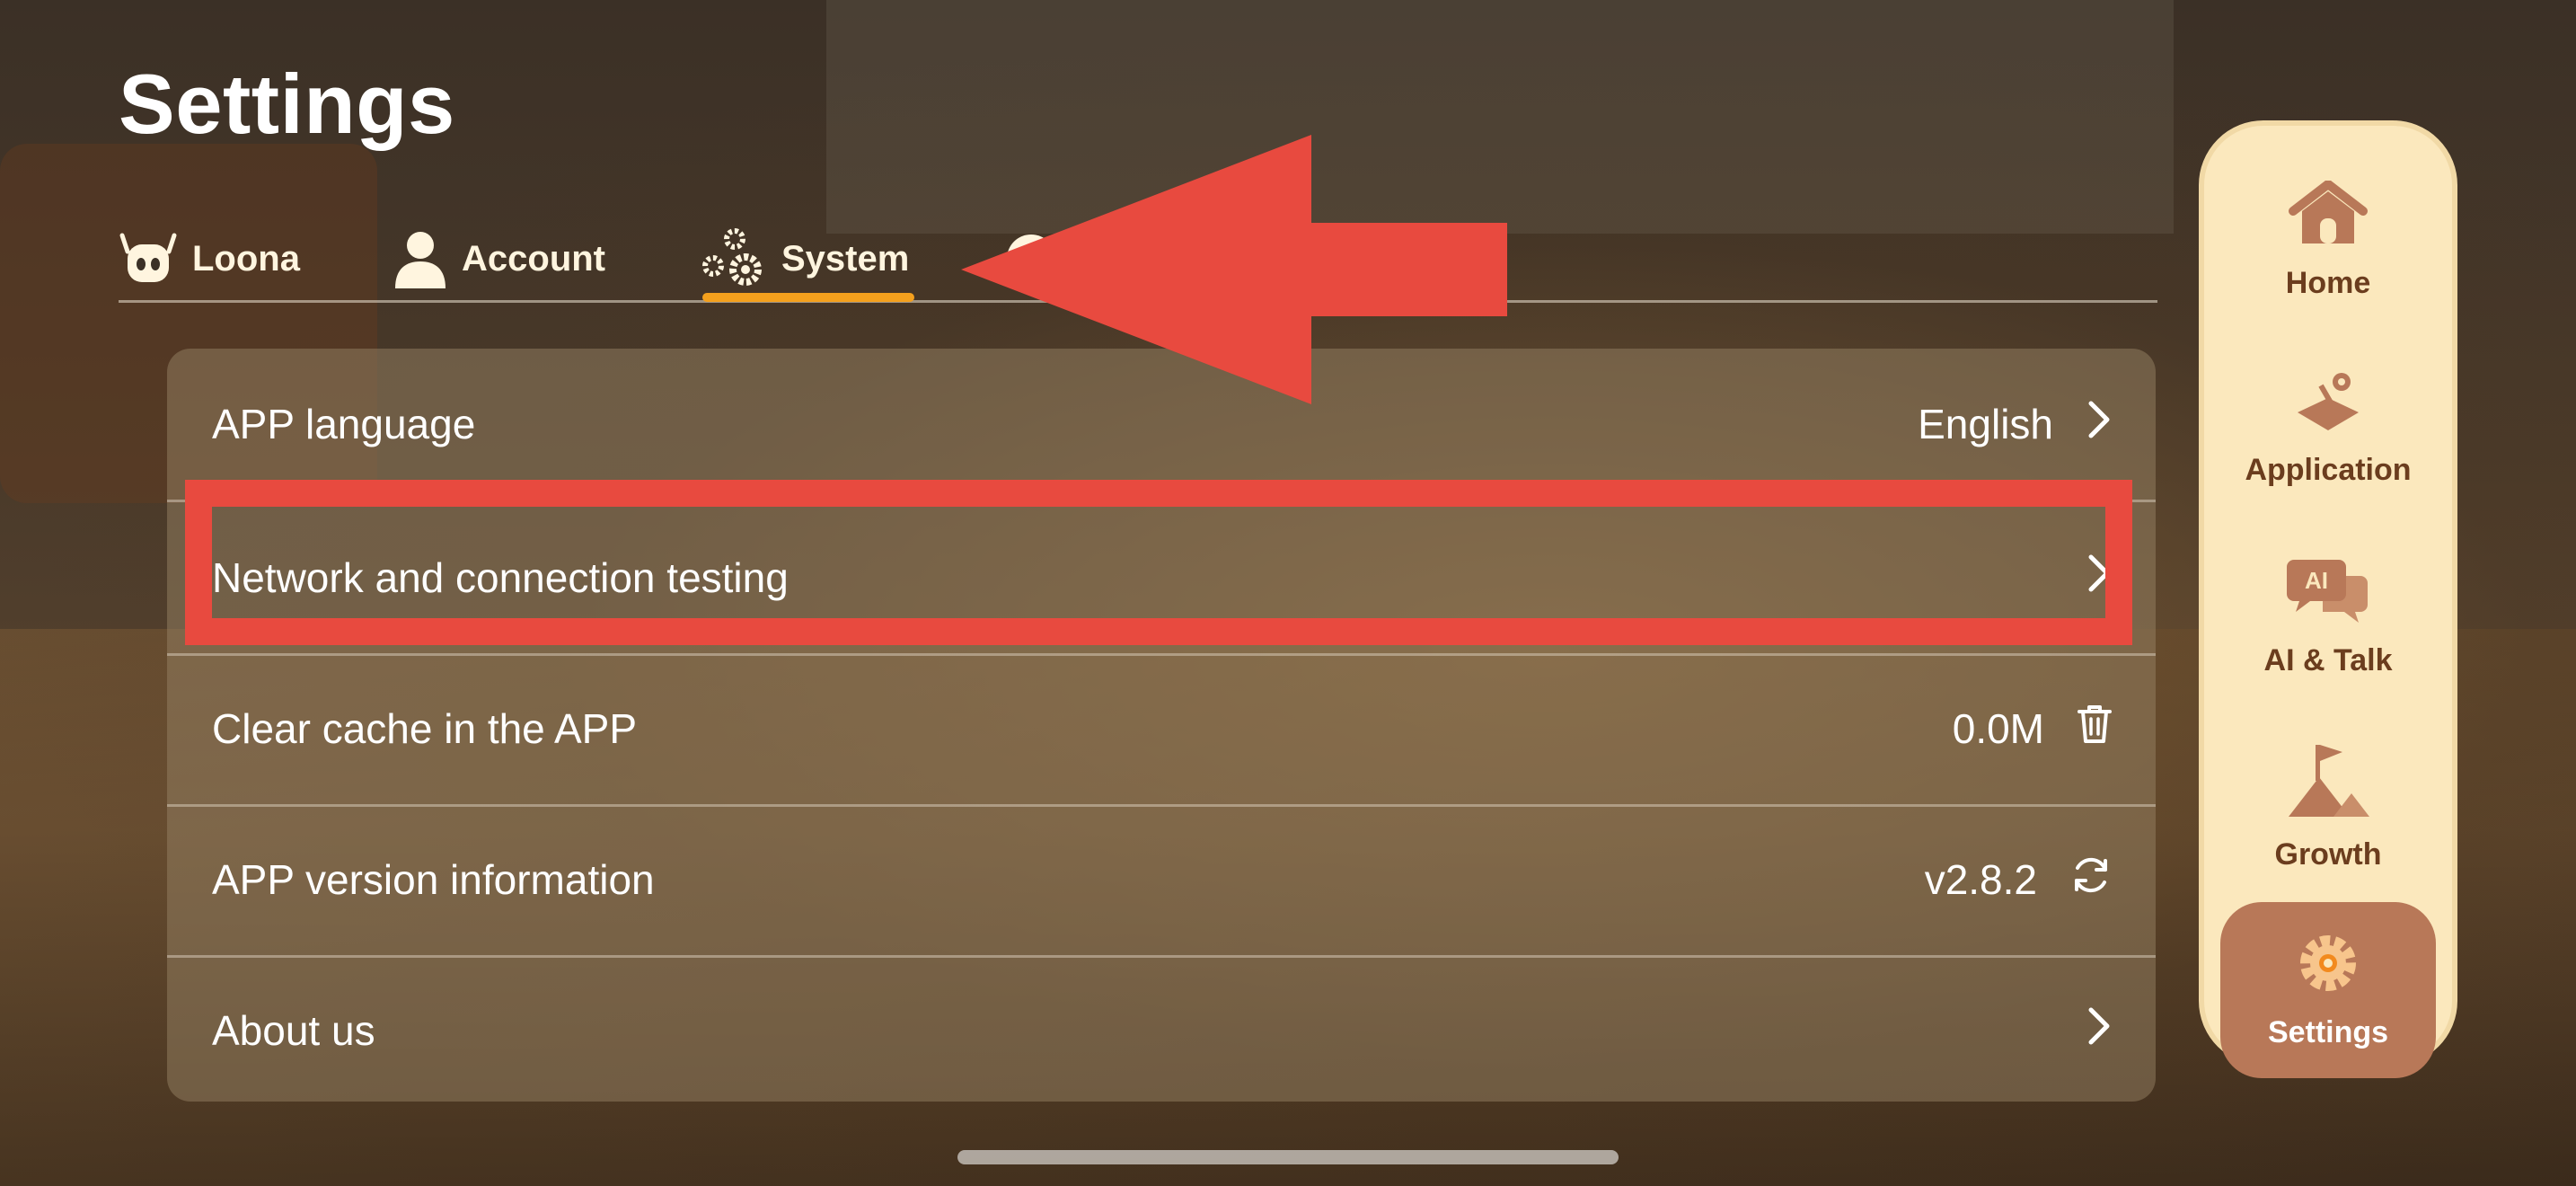  Describe the element at coordinates (845, 258) in the screenshot. I see `tab-label: System` at that location.